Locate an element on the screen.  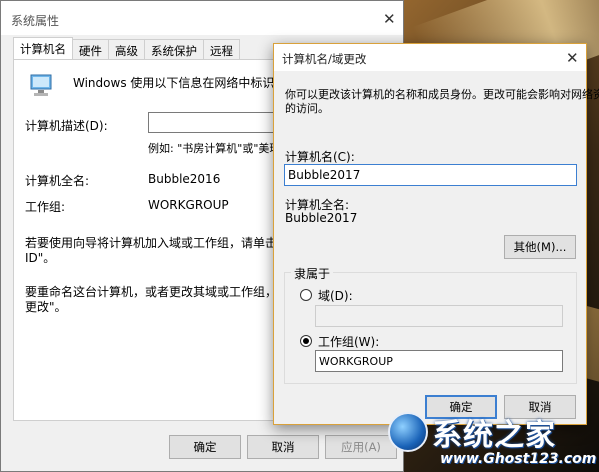
window-title: 系统属性 is located at coordinates (35, 21).